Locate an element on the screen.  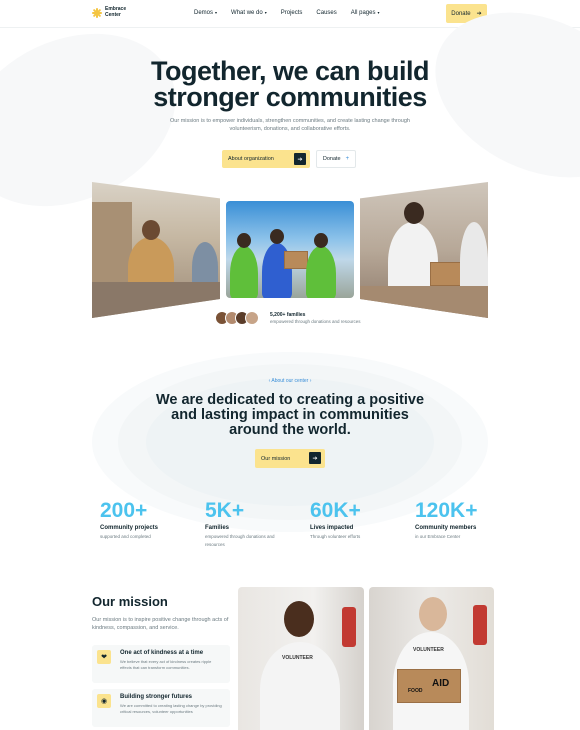
shelf is located at coordinates (112, 247).